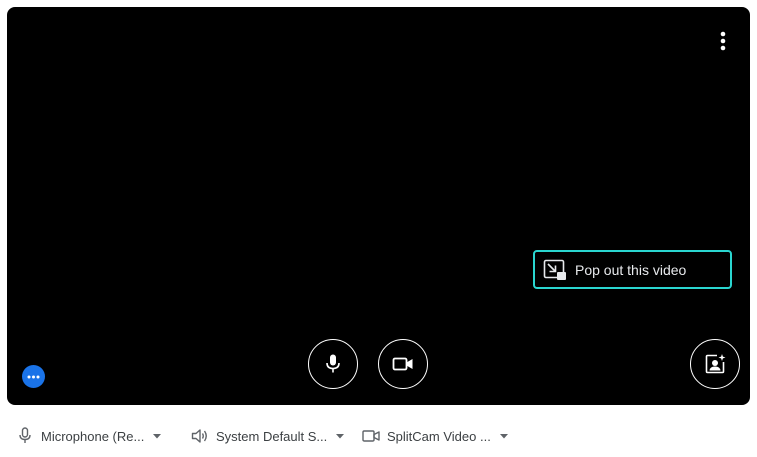  I want to click on microphone-toggle-button, so click(333, 364).